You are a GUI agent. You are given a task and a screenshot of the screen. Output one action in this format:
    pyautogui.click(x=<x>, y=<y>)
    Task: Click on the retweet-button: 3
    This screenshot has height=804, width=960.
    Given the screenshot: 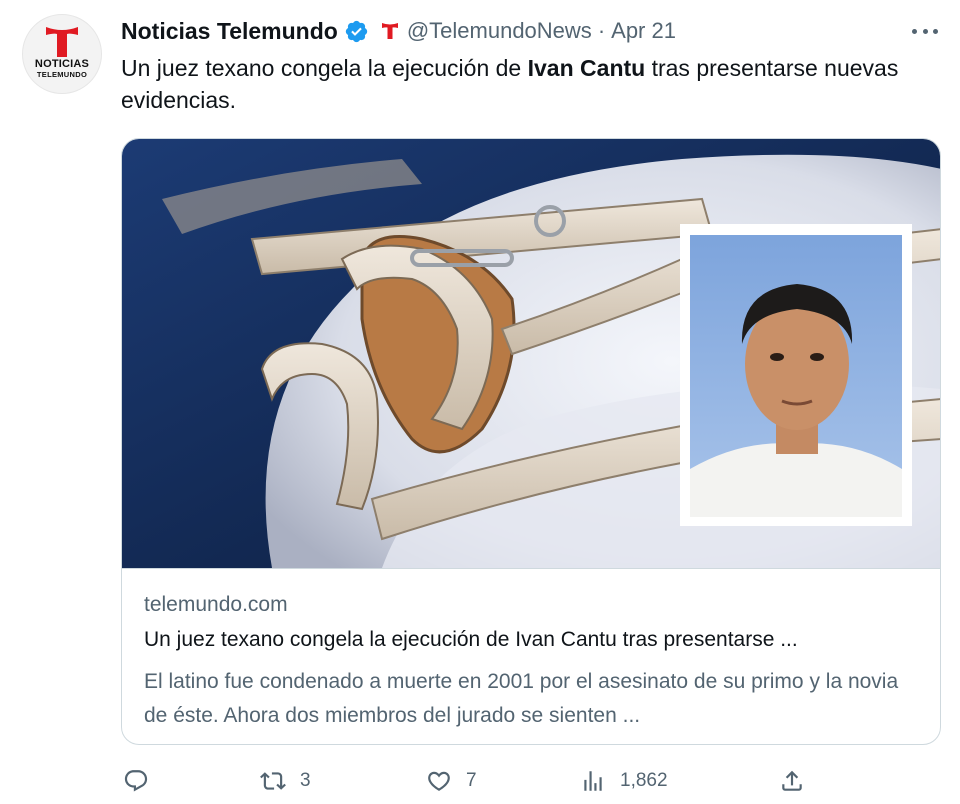 What is the action you would take?
    pyautogui.click(x=285, y=781)
    